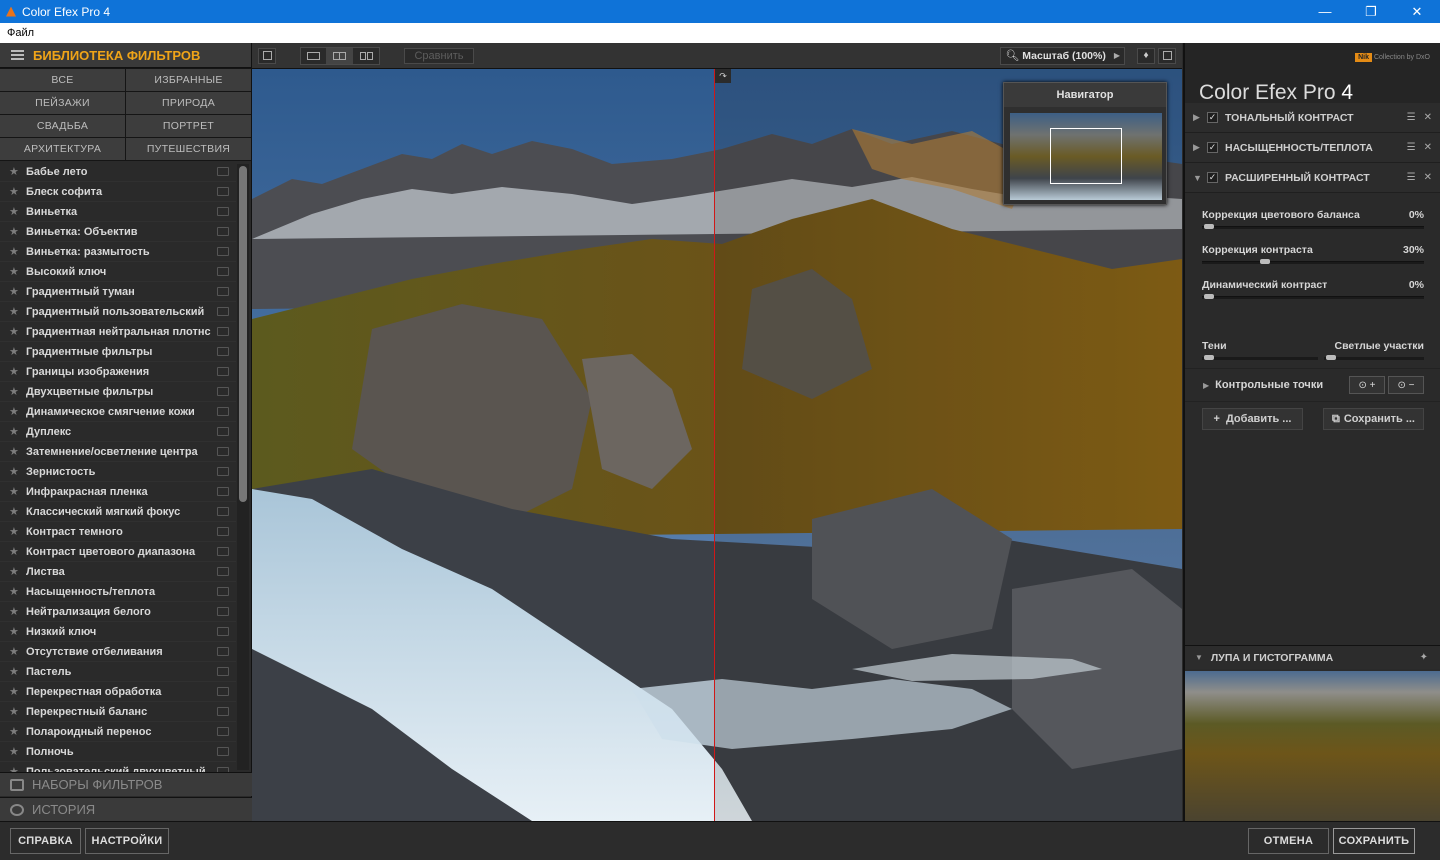 The height and width of the screenshot is (860, 1440). I want to click on add-control-point-button: ⊙ +, so click(1367, 385).